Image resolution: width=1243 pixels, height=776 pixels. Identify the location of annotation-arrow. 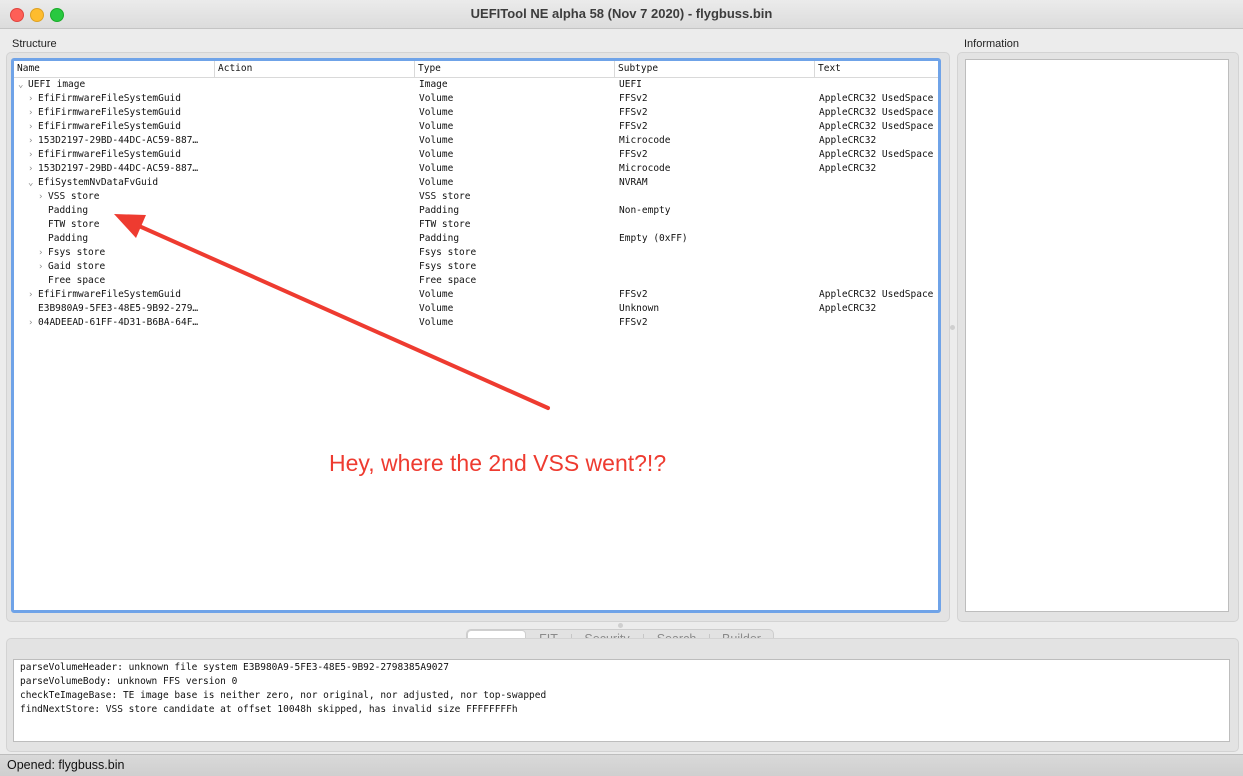
(332, 312).